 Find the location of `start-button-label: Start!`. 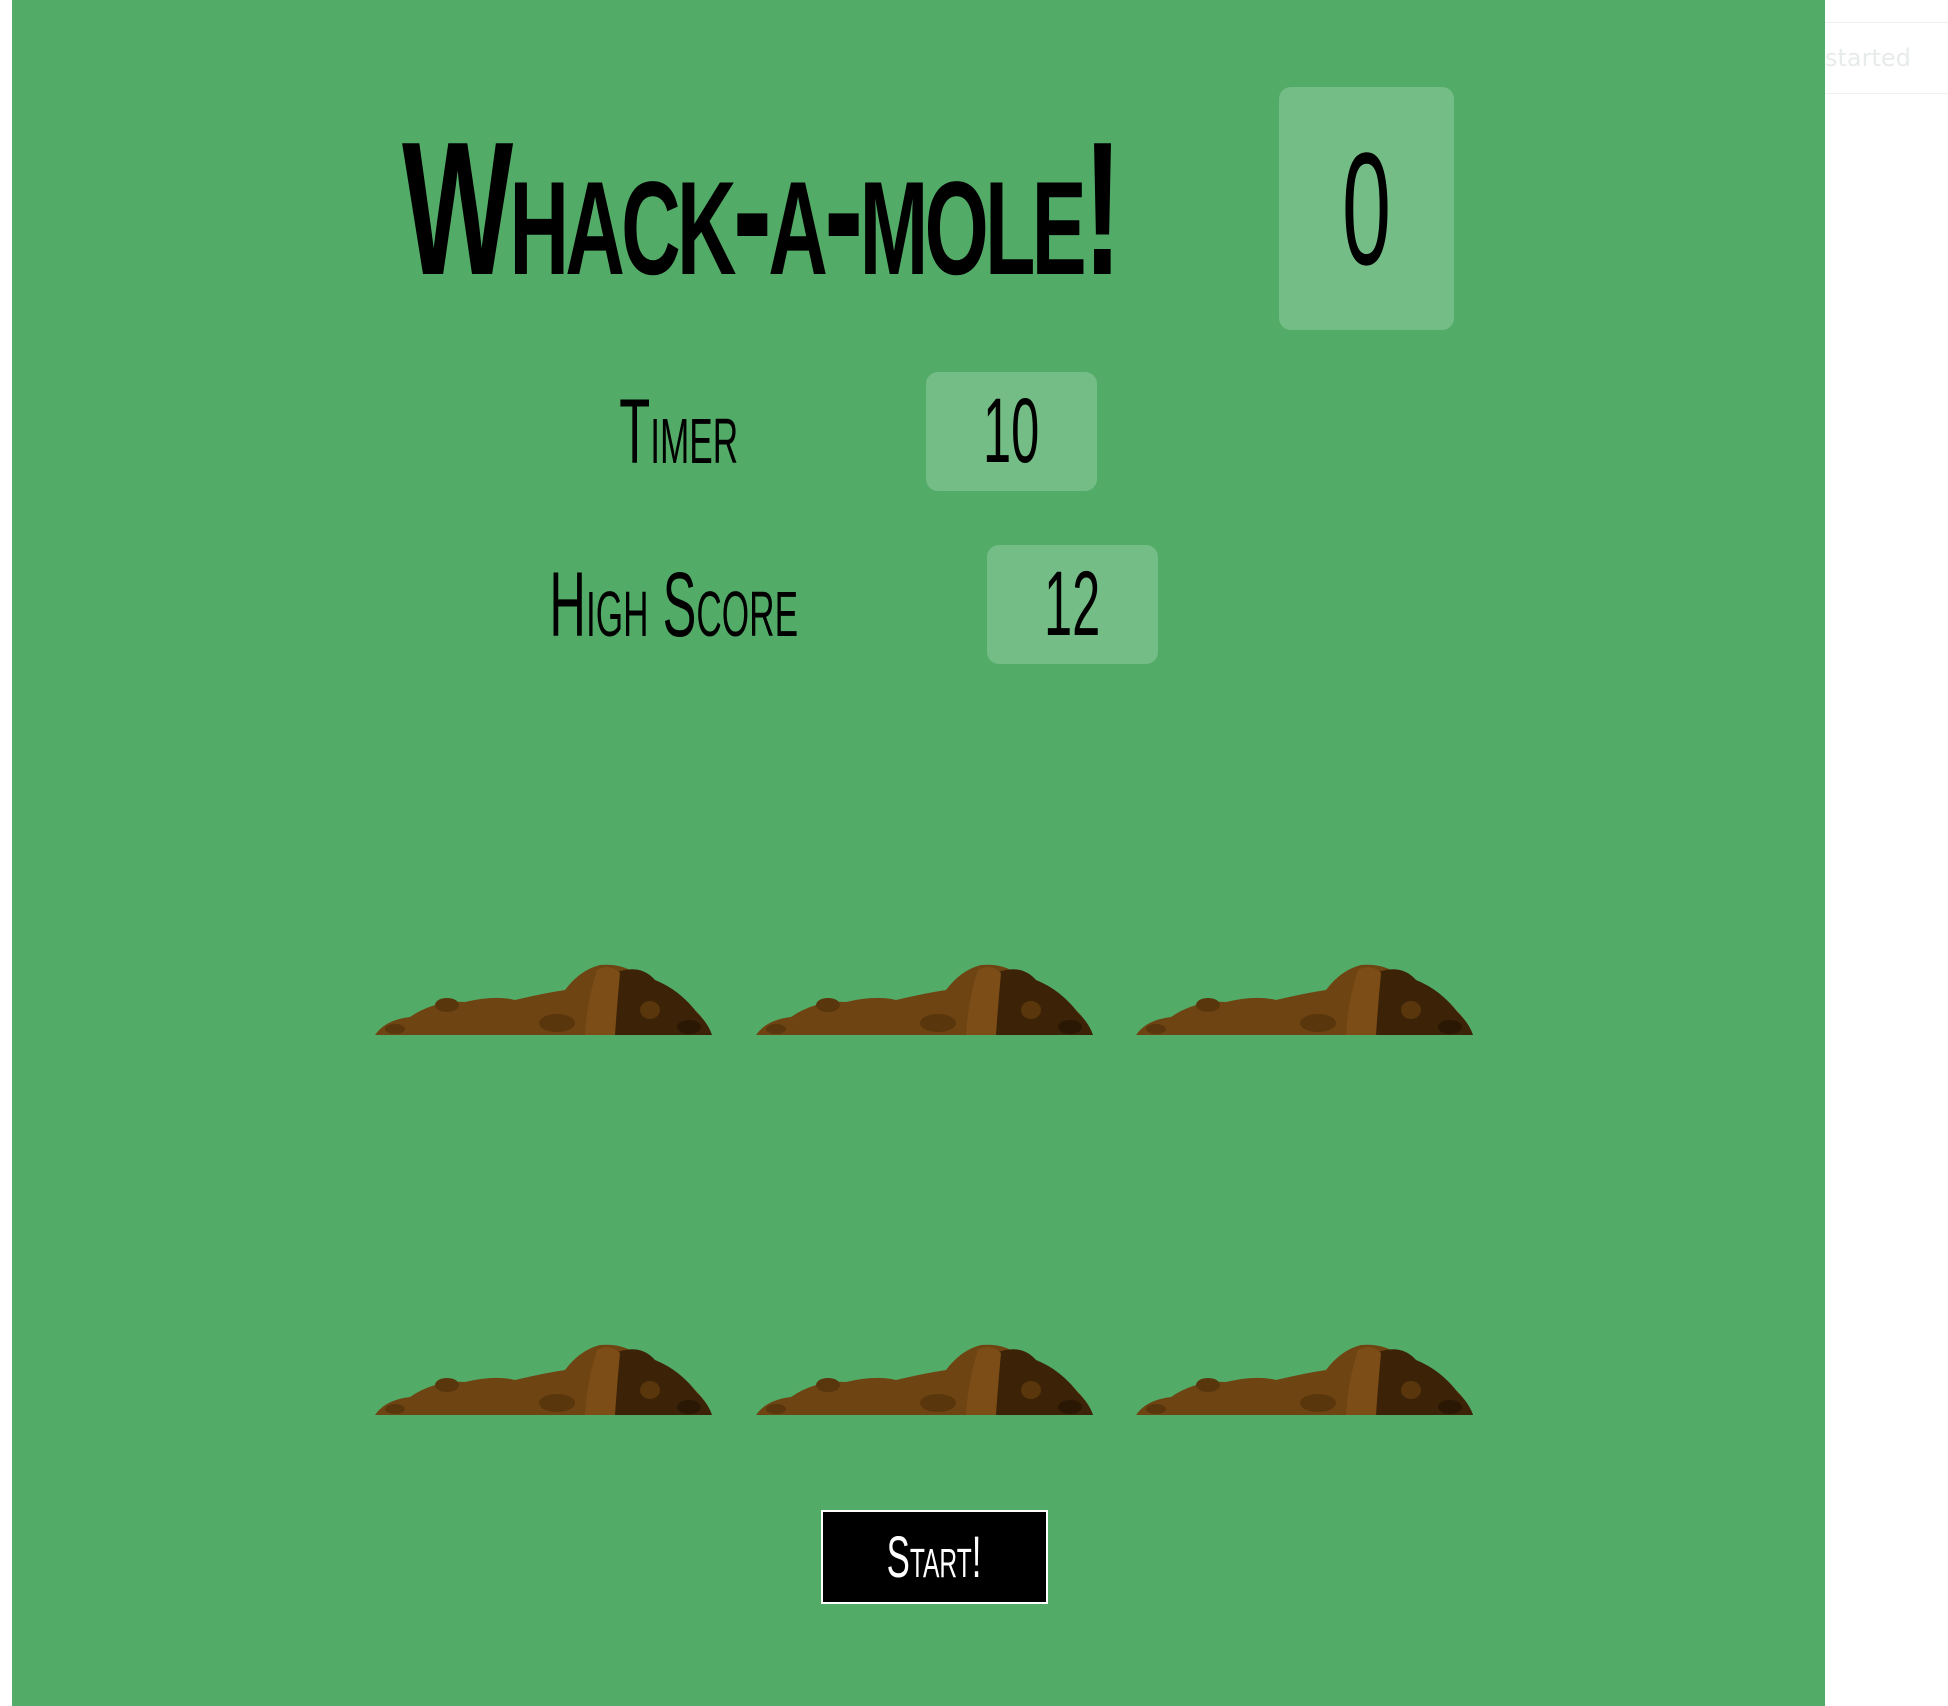

start-button-label: Start! is located at coordinates (934, 1557).